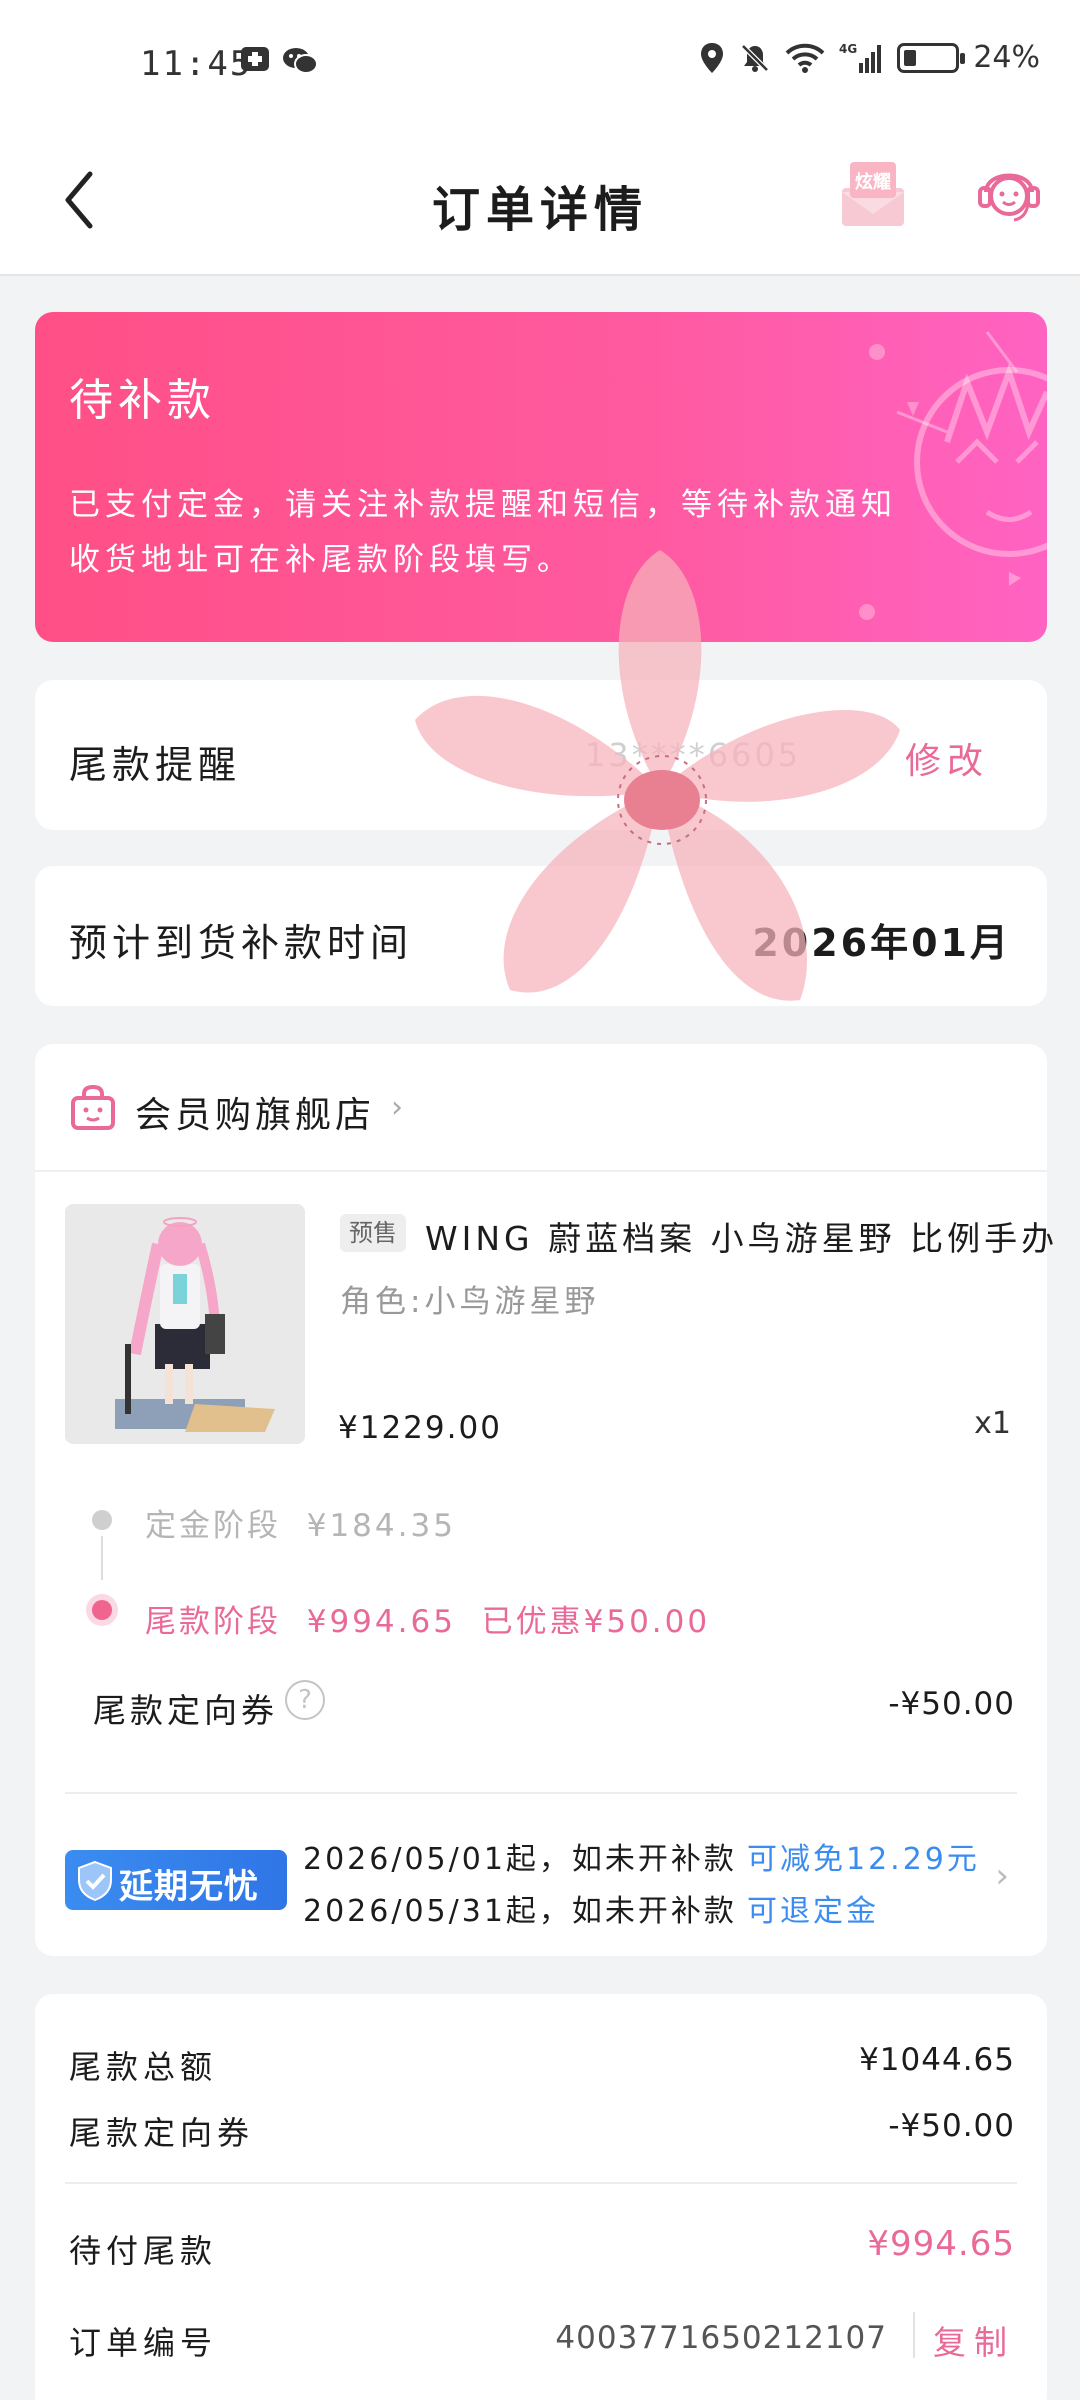 This screenshot has width=1080, height=2400. Describe the element at coordinates (693, 755) in the screenshot. I see `reminder-phone: 13****6605` at that location.